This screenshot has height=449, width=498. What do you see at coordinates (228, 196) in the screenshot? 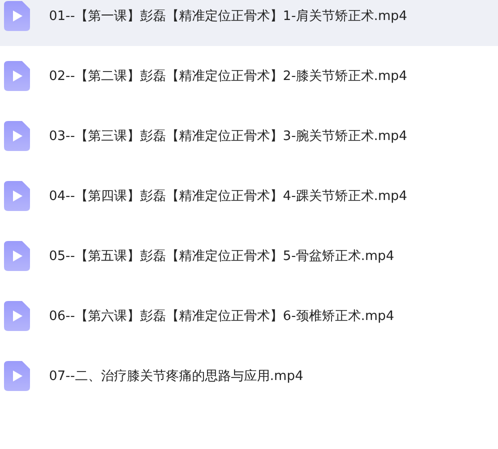
I see `file-name: 04--【第四课】彭磊【精准定位正骨术】4-踝关节矫正术.mp4` at bounding box center [228, 196].